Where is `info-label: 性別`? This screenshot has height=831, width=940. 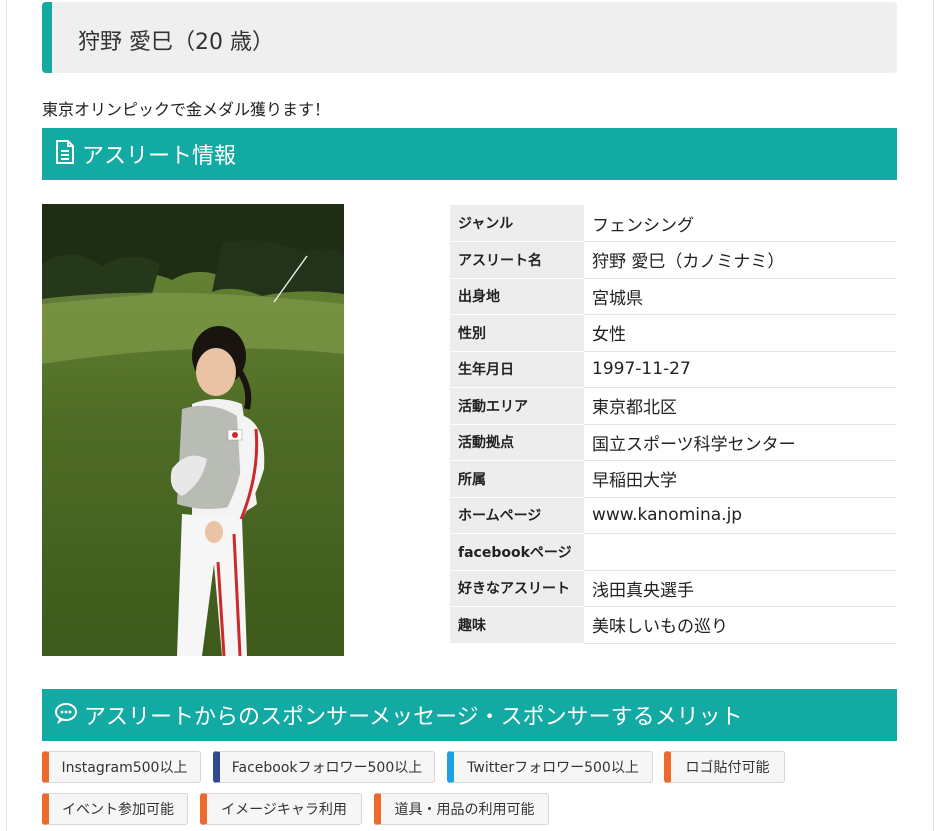
info-label: 性別 is located at coordinates (517, 333).